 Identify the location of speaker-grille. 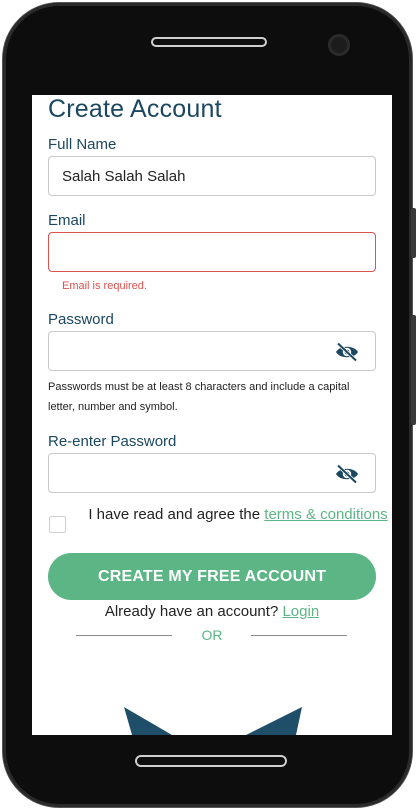
(209, 42).